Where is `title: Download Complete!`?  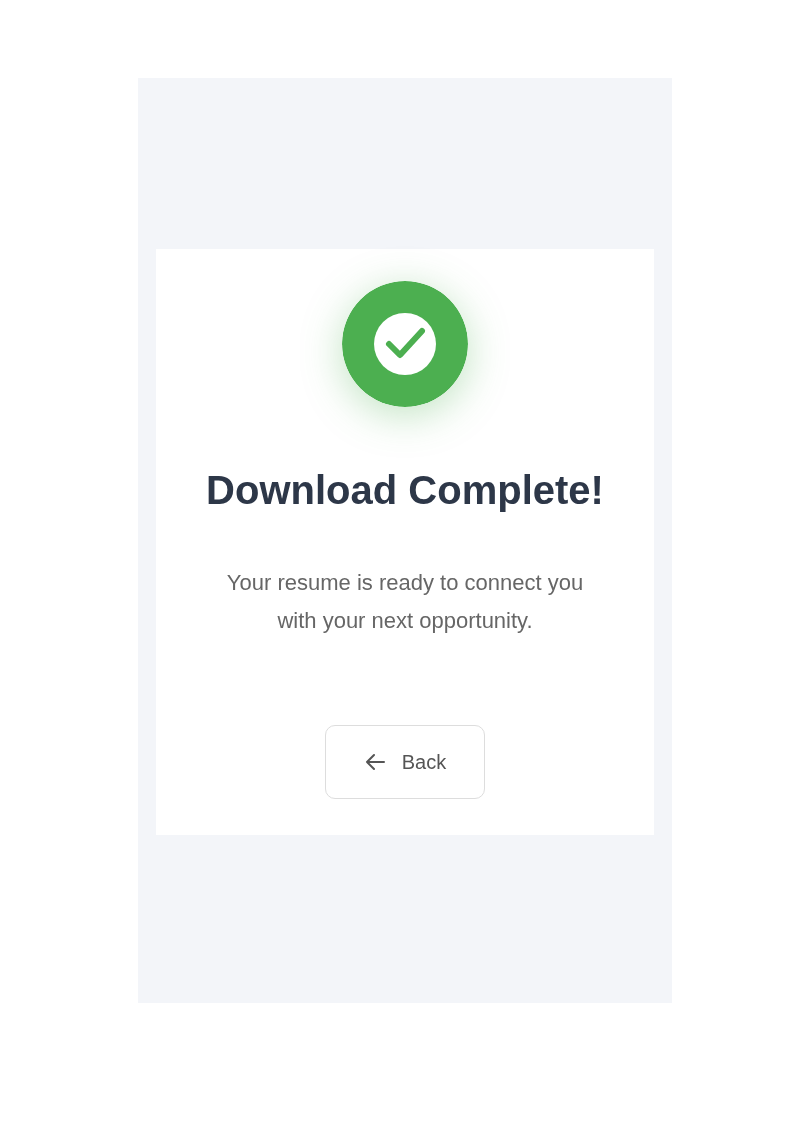 title: Download Complete! is located at coordinates (405, 490).